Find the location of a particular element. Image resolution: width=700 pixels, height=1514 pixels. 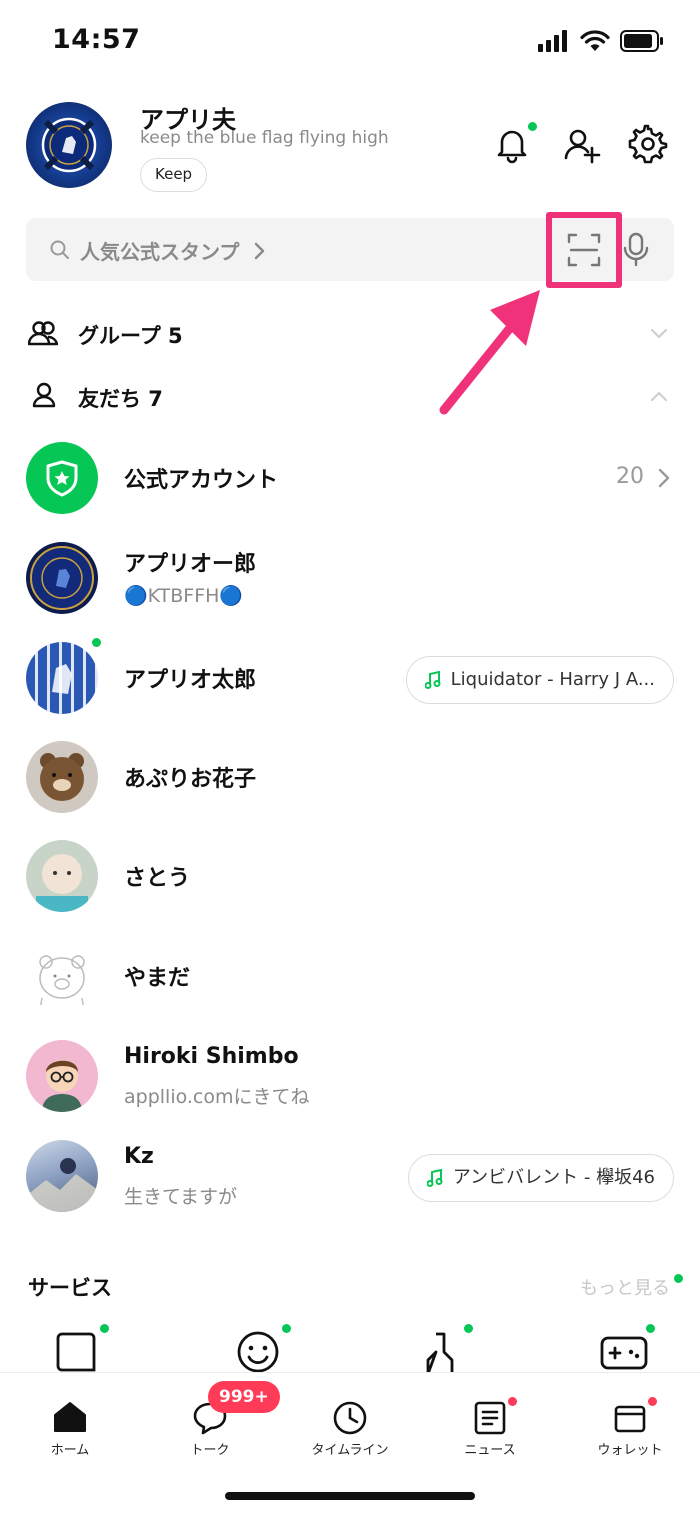

official-account-row: 公式アカウント 20 is located at coordinates (350, 479).